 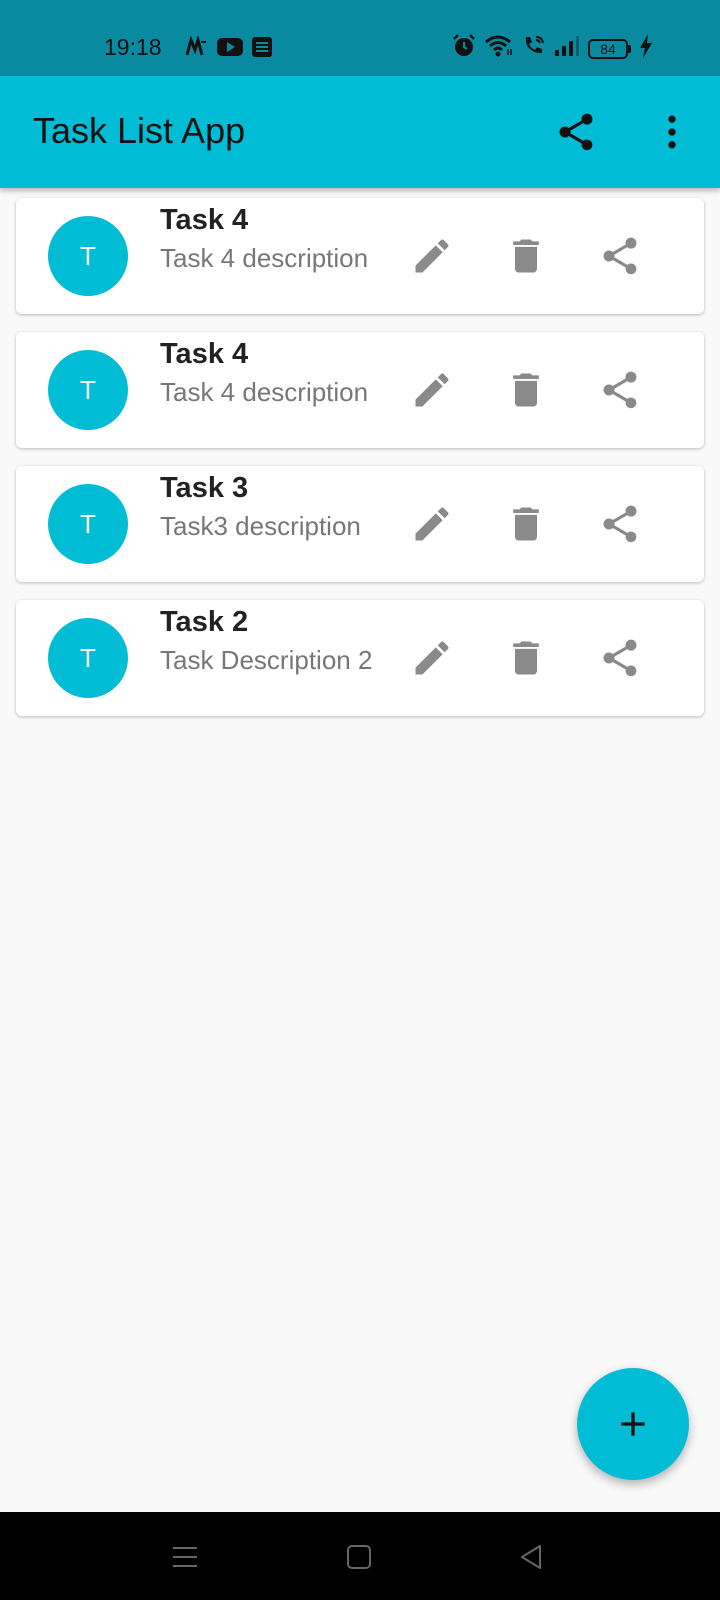 I want to click on task-title: Task 3, so click(x=204, y=488).